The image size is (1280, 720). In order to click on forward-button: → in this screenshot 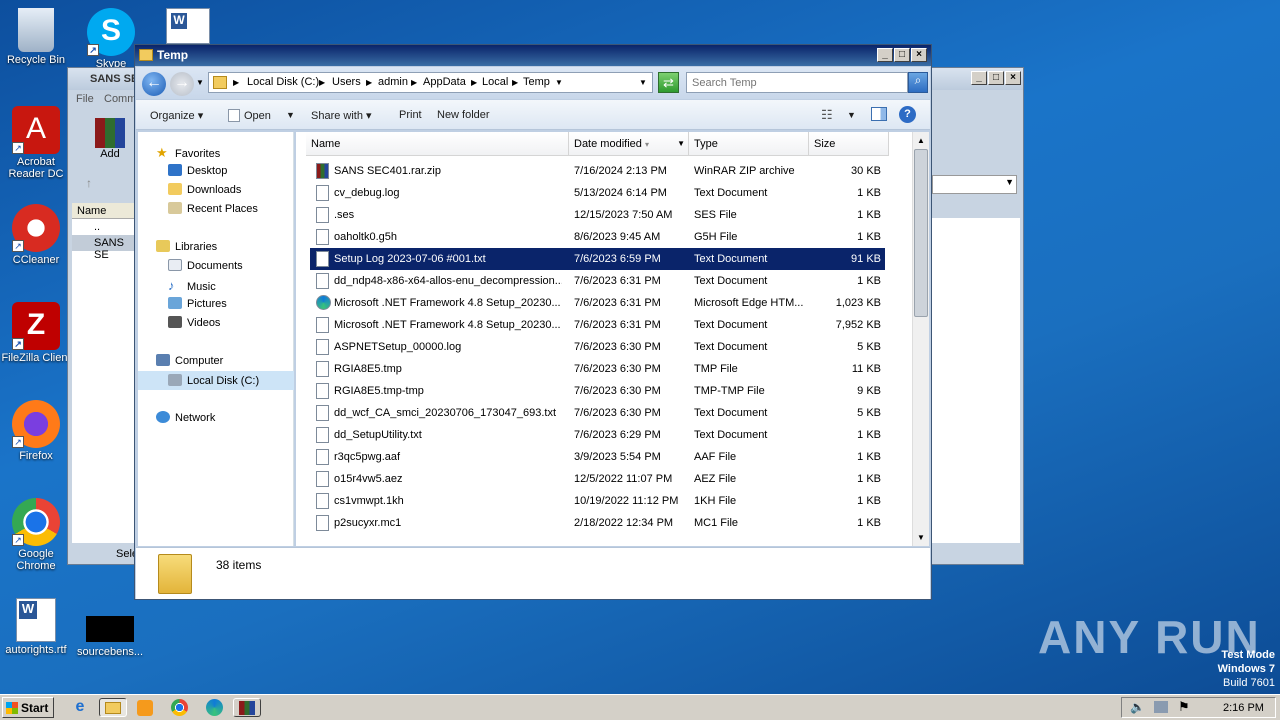, I will do `click(182, 84)`.